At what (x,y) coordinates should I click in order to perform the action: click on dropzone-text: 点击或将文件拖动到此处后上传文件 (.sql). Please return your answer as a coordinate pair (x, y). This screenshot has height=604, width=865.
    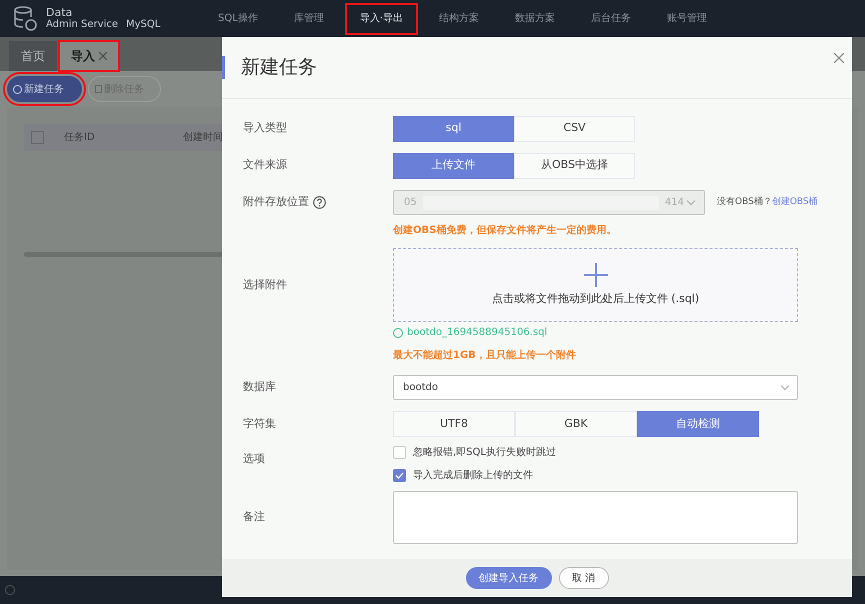
    Looking at the image, I should click on (596, 298).